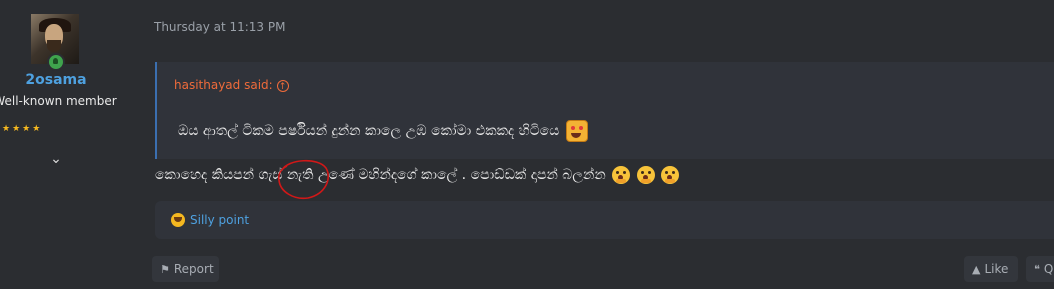 The image size is (1054, 289). I want to click on quote-label: Q, so click(1048, 269).